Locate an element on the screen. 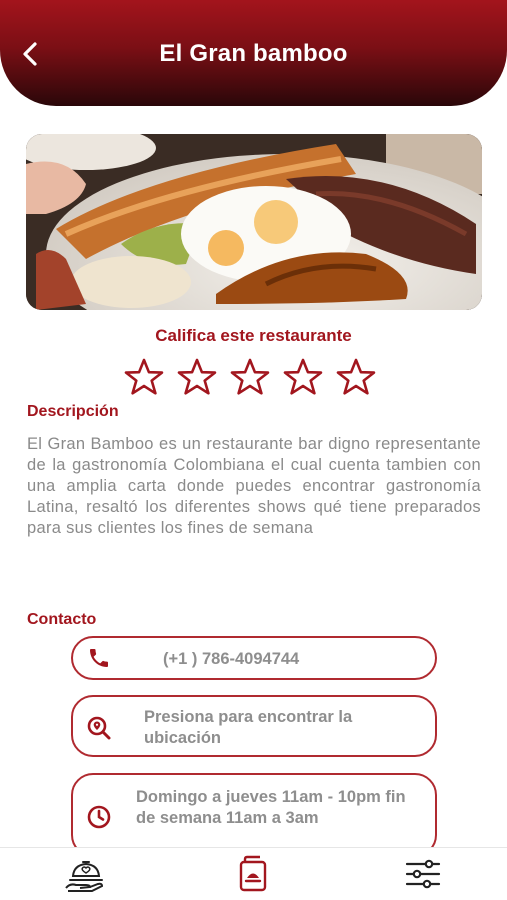 The width and height of the screenshot is (507, 900). phone-icon is located at coordinates (99, 658).